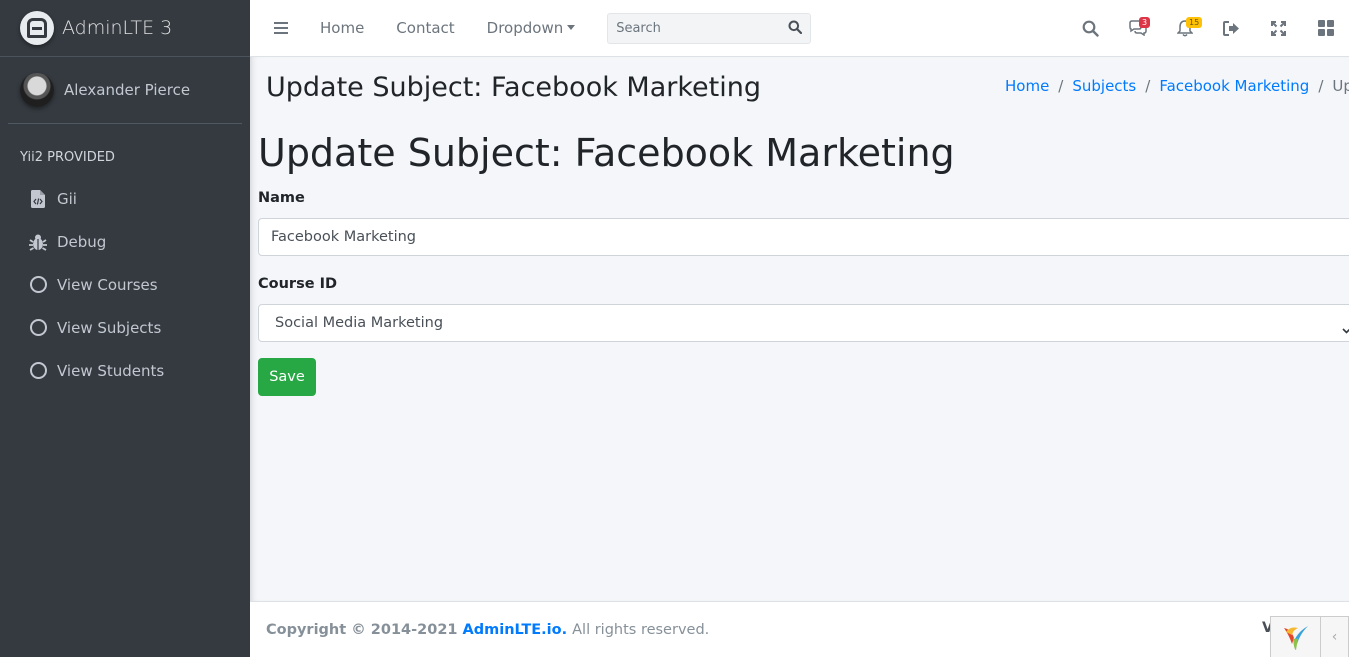 This screenshot has height=657, width=1349. I want to click on breadcrumb: Home/Subjects/Facebook Marketing/Update, so click(1177, 86).